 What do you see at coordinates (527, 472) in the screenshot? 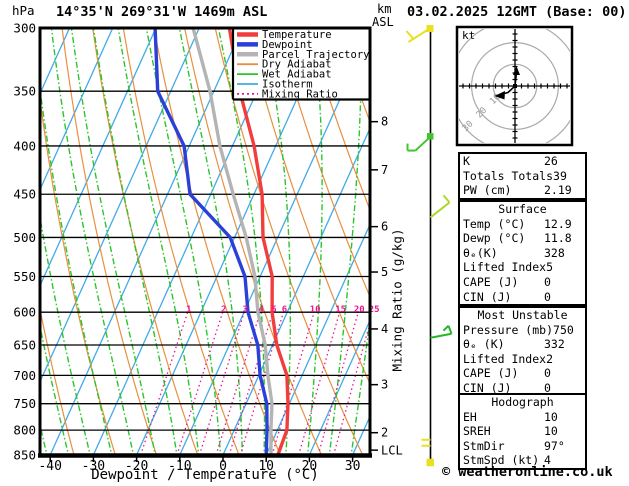
I see `copyright: © weatheronline.co.uk` at bounding box center [527, 472].